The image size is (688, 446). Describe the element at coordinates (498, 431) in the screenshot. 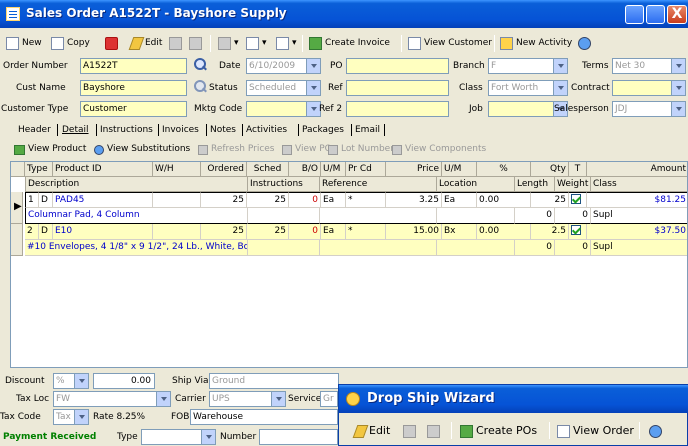

I see `create-pos-button: Create POs` at that location.